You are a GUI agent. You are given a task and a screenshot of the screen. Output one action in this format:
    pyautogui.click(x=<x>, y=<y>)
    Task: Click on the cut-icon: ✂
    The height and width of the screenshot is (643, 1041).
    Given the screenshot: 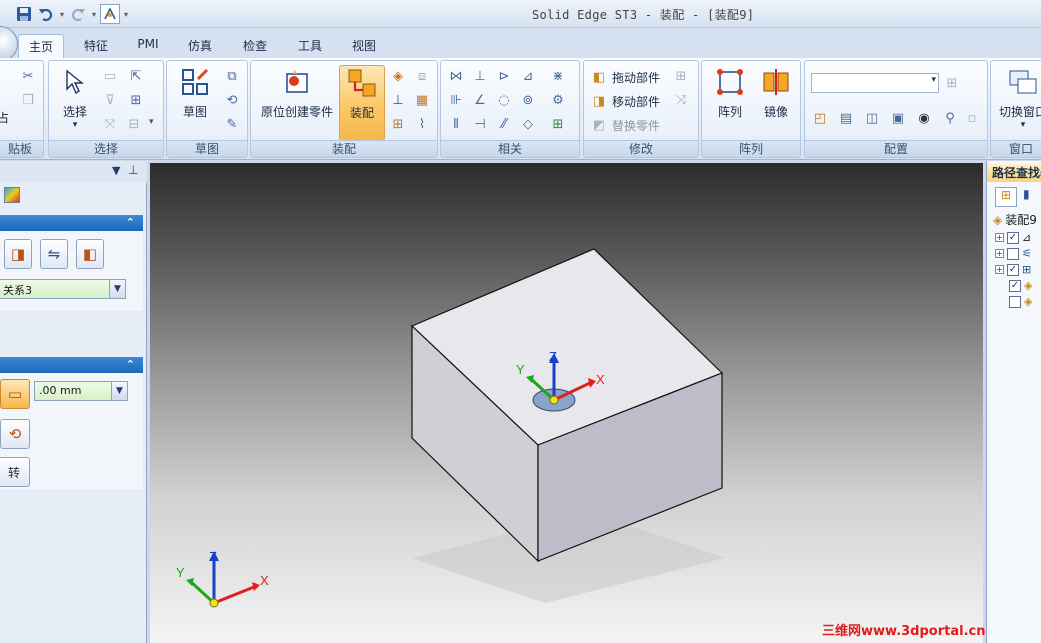 What is the action you would take?
    pyautogui.click(x=28, y=76)
    